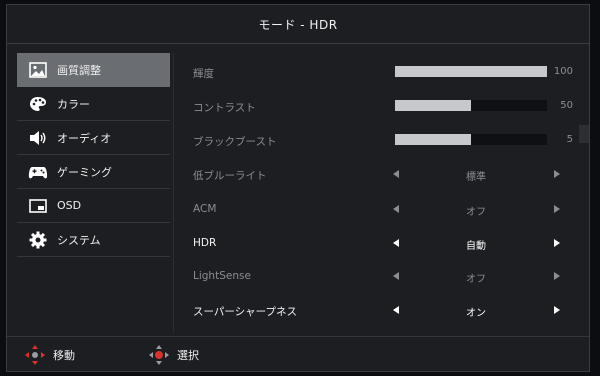 Image resolution: width=600 pixels, height=376 pixels. Describe the element at coordinates (383, 107) in the screenshot. I see `contrast-row: コントラスト 50` at that location.